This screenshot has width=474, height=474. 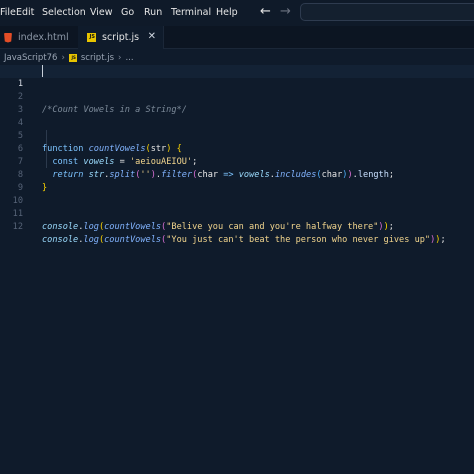 What do you see at coordinates (64, 12) in the screenshot?
I see `menu-selection: Selection` at bounding box center [64, 12].